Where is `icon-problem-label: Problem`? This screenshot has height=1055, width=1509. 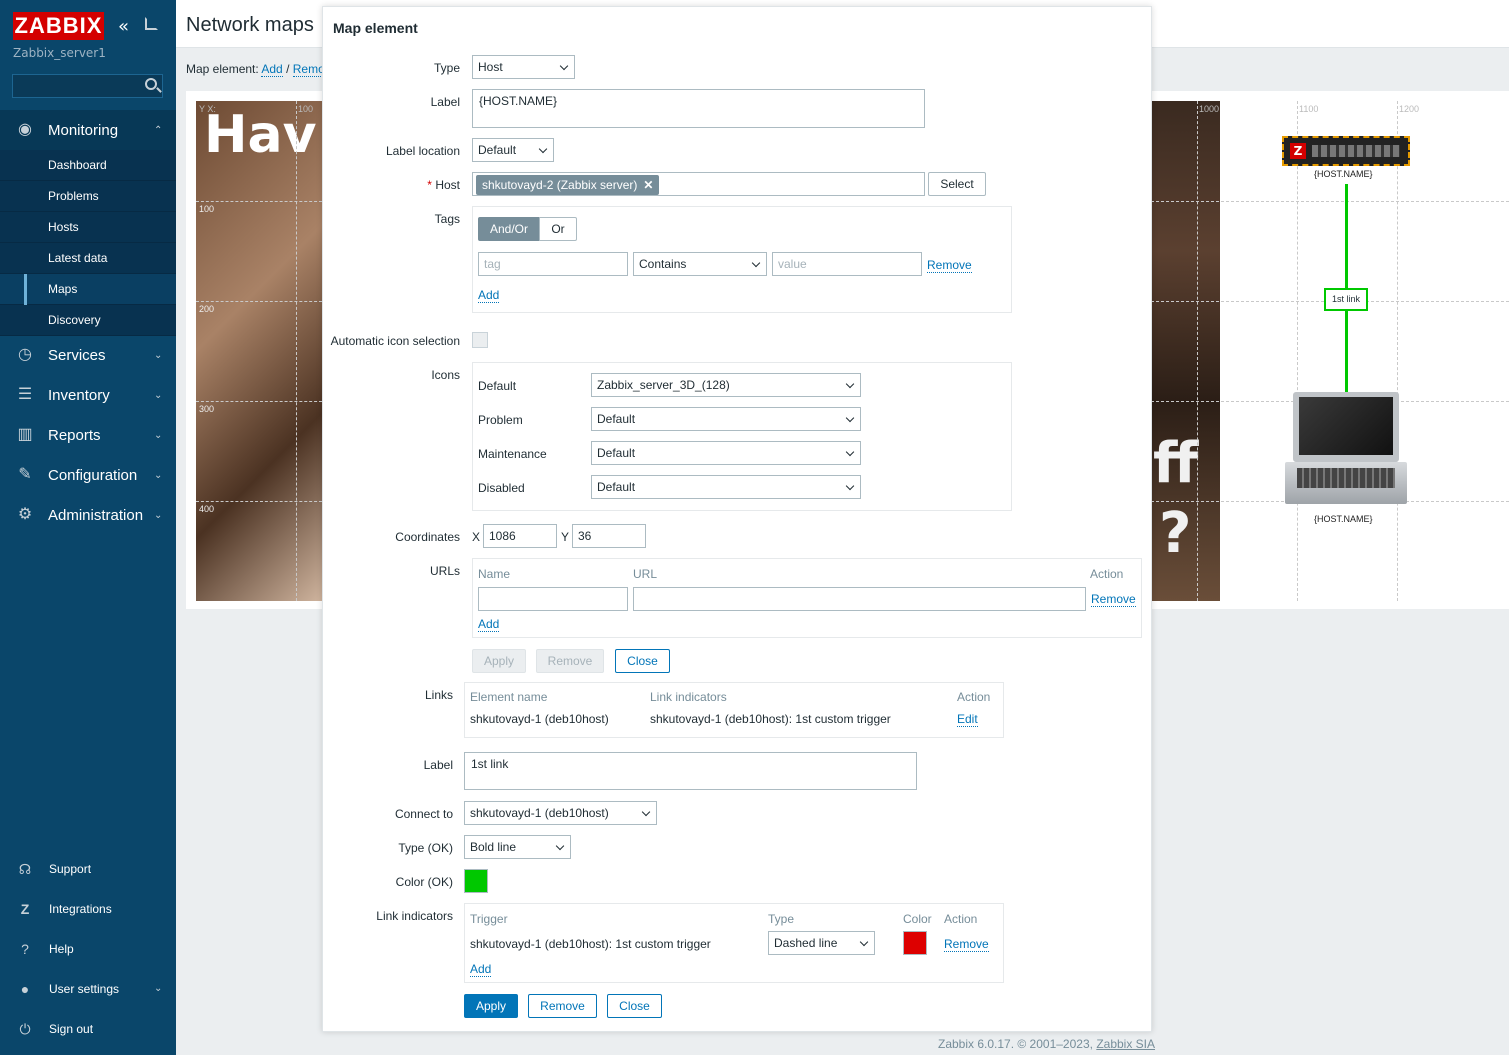 icon-problem-label: Problem is located at coordinates (500, 420).